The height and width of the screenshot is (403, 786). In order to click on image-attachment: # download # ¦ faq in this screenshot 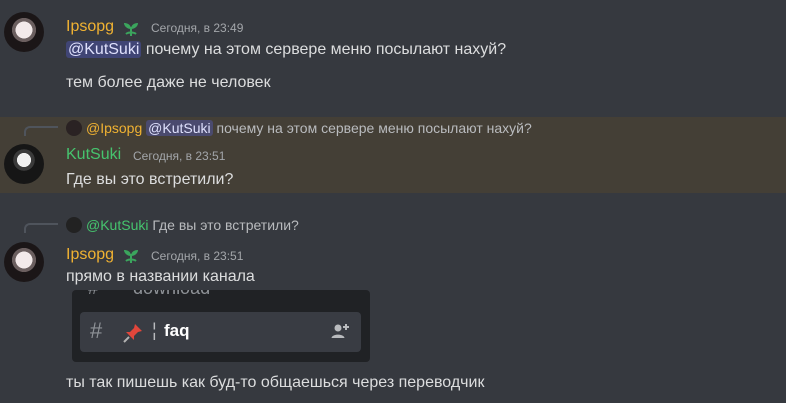, I will do `click(221, 326)`.